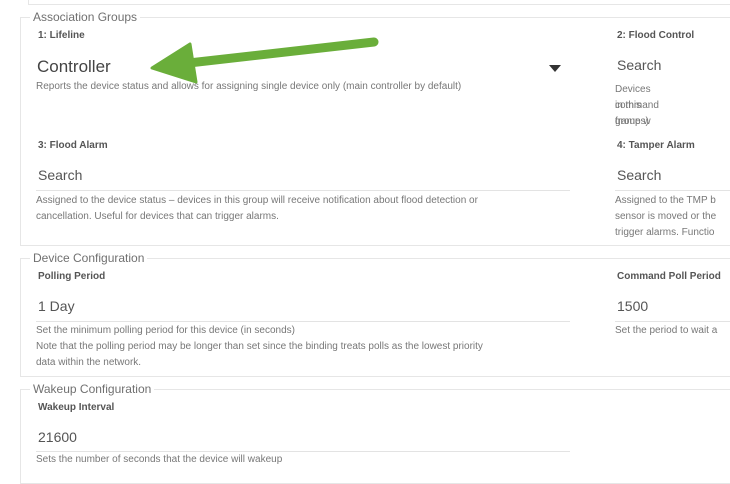 This screenshot has height=484, width=730. What do you see at coordinates (379, 2) in the screenshot?
I see `previous-panel-edge` at bounding box center [379, 2].